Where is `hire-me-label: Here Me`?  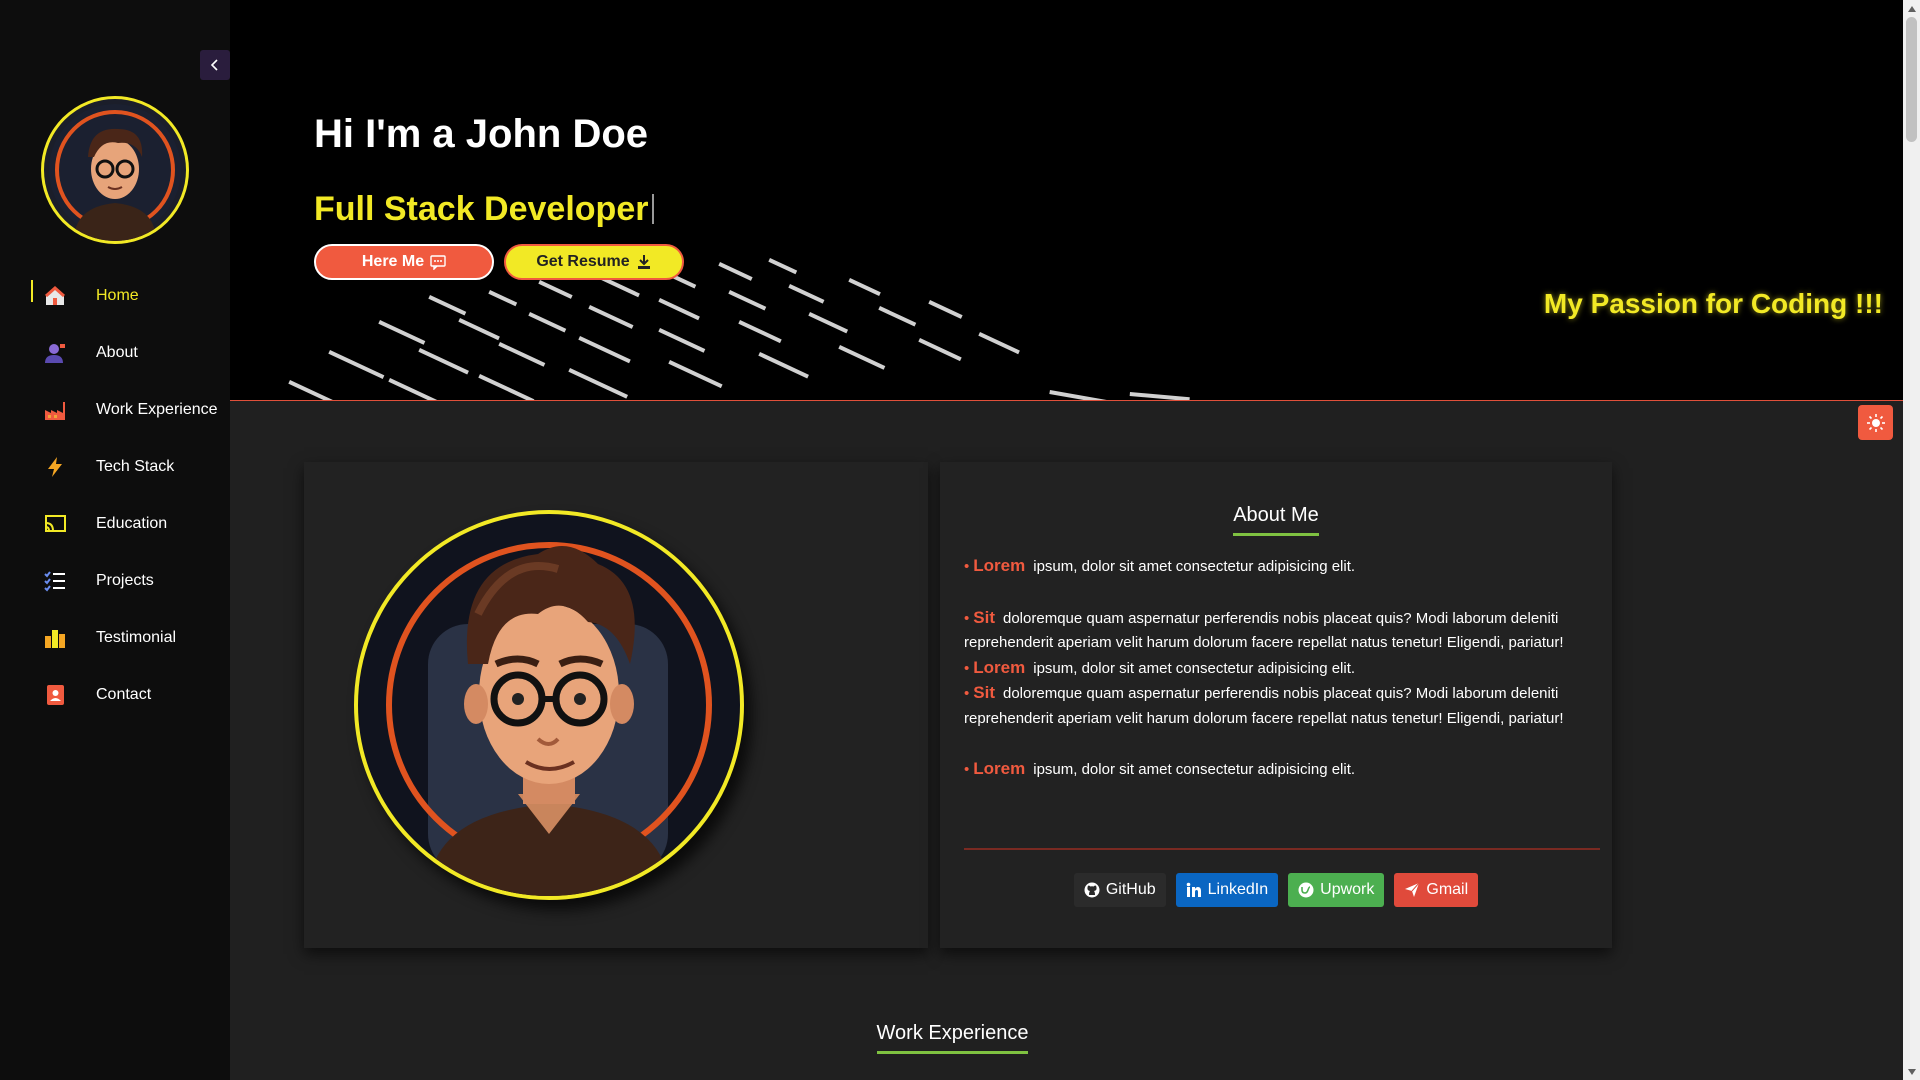 hire-me-label: Here Me is located at coordinates (393, 261).